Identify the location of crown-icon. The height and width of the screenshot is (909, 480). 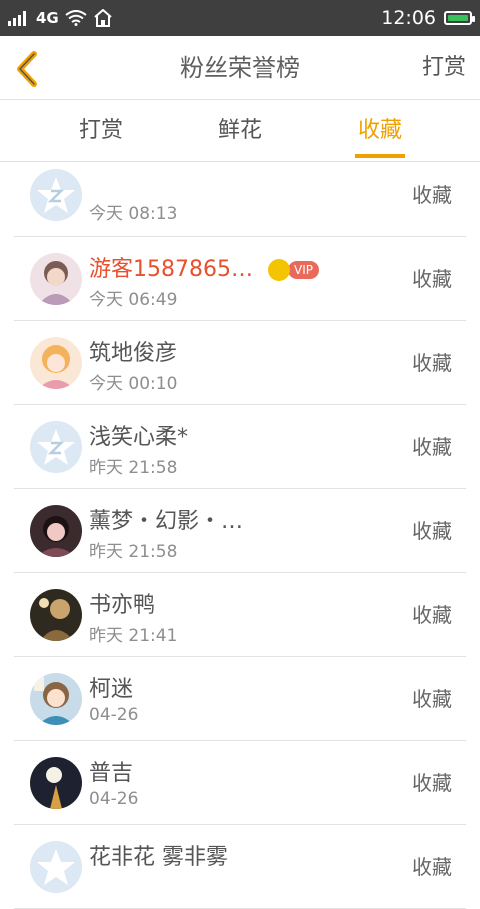
(278, 270).